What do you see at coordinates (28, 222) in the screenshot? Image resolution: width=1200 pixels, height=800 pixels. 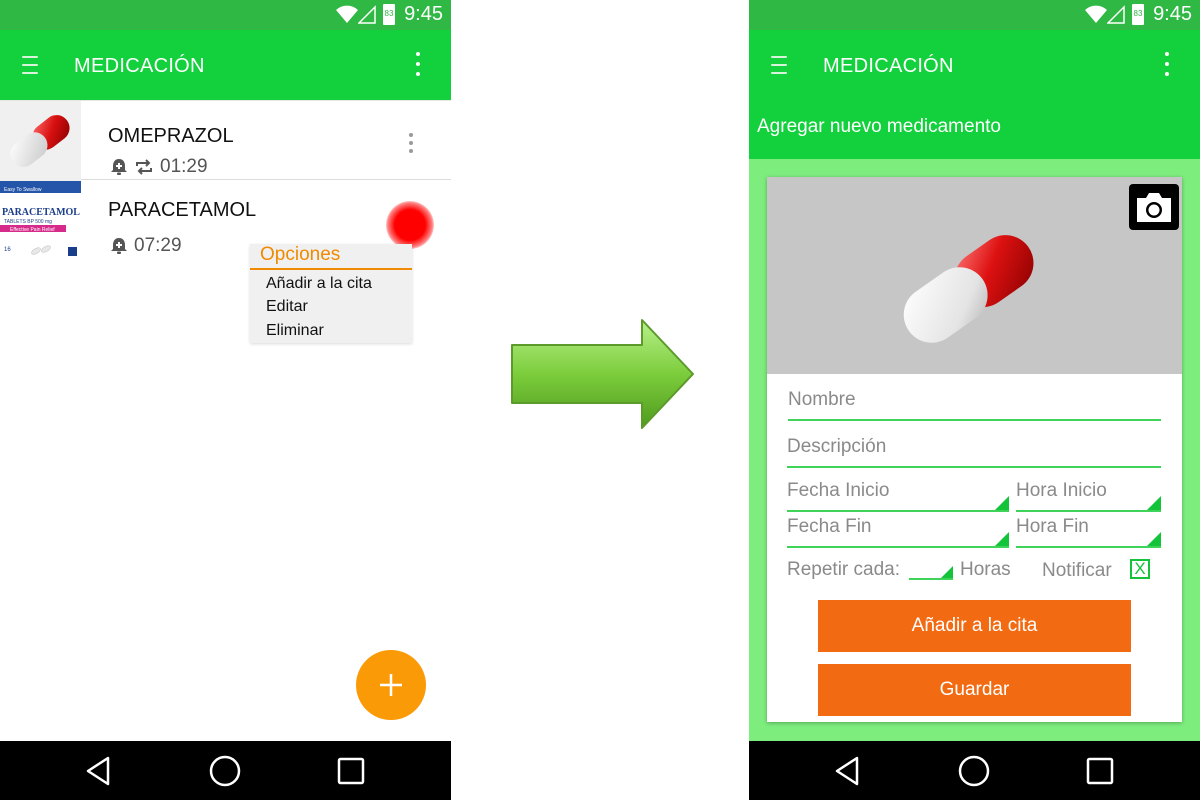 I see `box-sub-text: TABLETS BP 500 mg` at bounding box center [28, 222].